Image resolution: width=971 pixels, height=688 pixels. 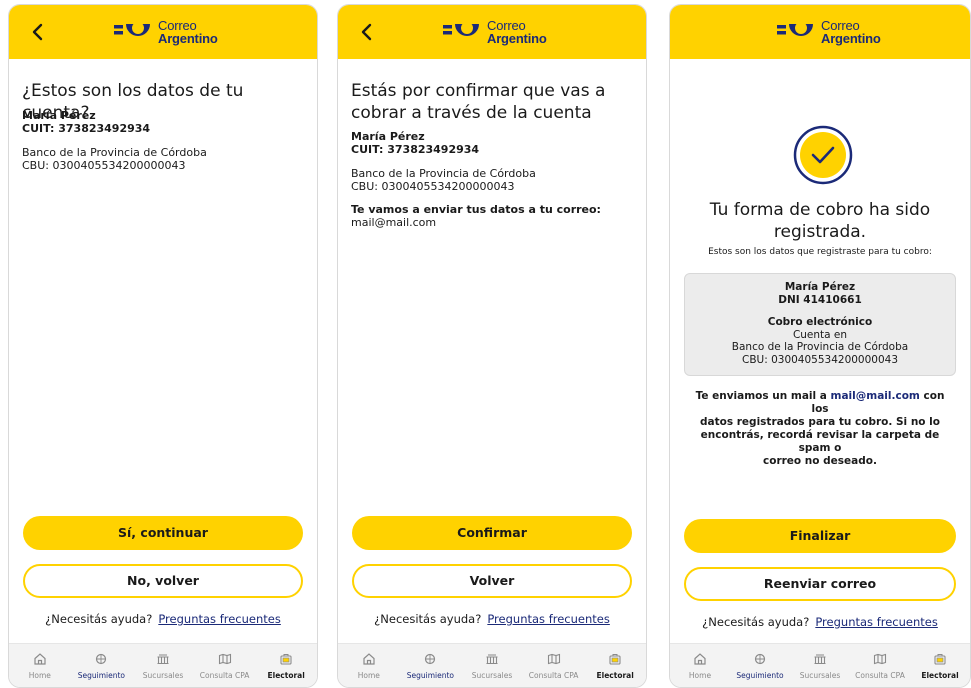 I want to click on card-bank: Banco de la Provincia de Córdoba, so click(x=820, y=347).